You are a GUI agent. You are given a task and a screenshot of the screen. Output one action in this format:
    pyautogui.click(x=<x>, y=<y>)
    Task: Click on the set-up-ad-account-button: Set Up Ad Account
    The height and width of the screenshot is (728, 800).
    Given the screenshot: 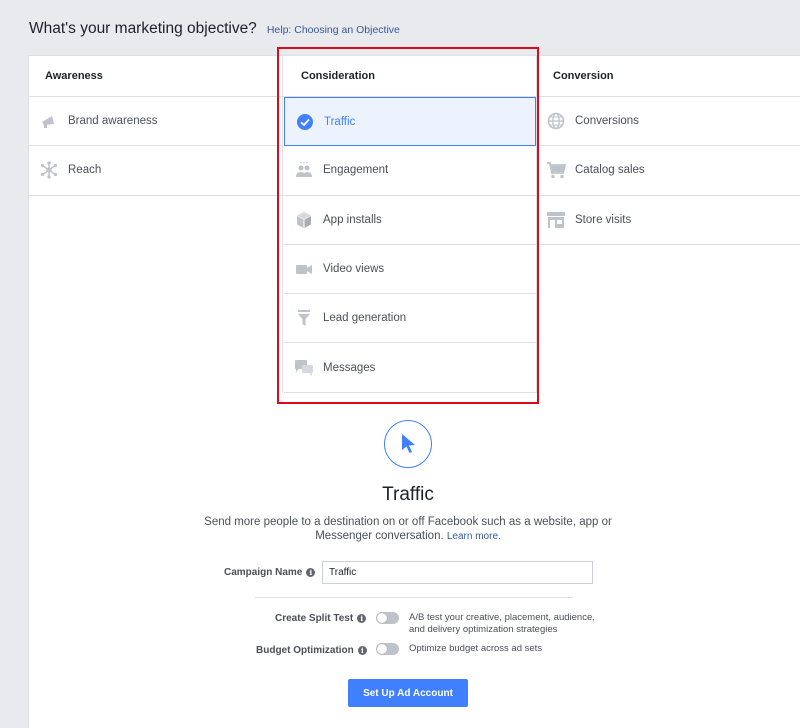 What is the action you would take?
    pyautogui.click(x=408, y=693)
    